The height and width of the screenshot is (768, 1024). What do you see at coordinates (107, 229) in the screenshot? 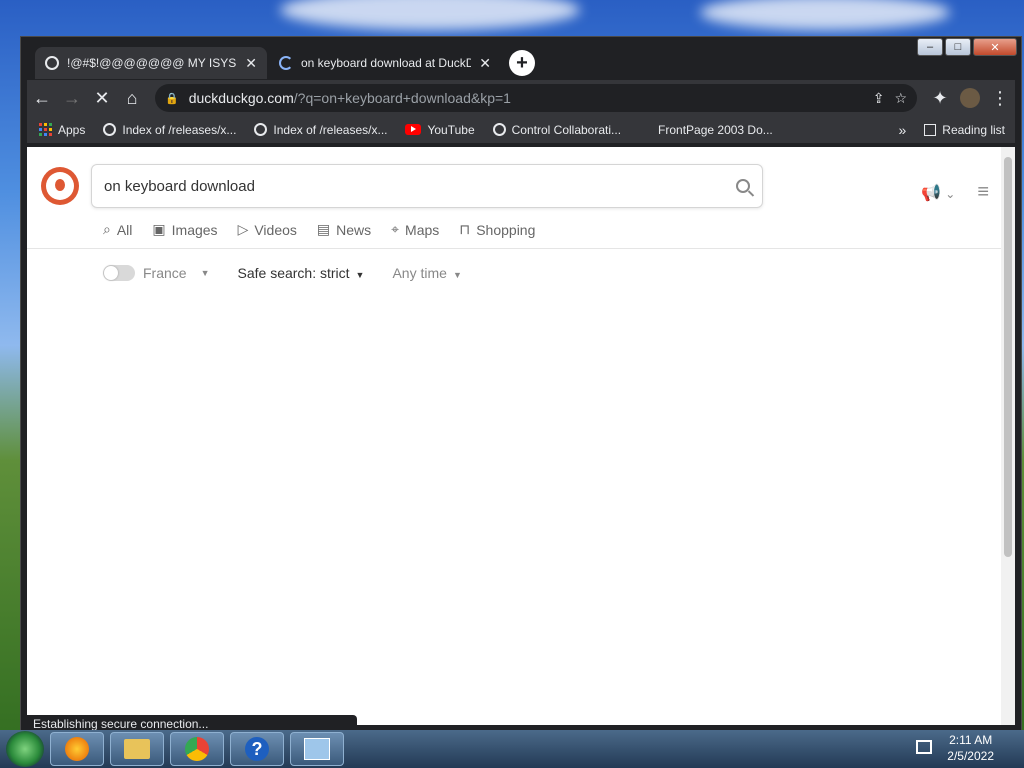
I see `search-icon: ⌕` at bounding box center [107, 229].